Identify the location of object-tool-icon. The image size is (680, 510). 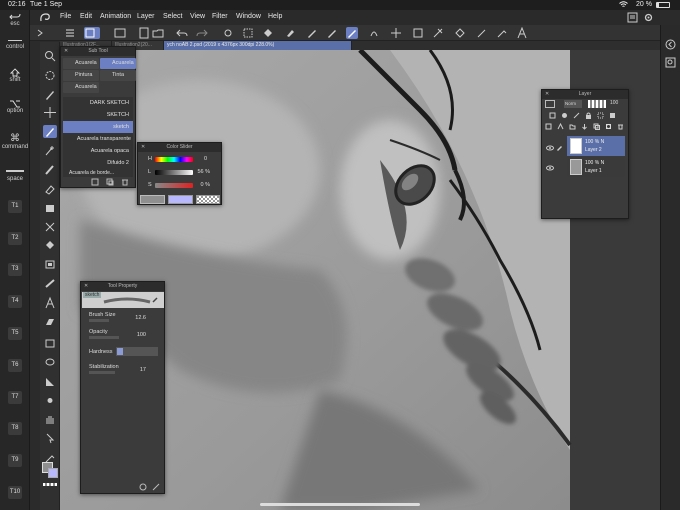
(50, 438).